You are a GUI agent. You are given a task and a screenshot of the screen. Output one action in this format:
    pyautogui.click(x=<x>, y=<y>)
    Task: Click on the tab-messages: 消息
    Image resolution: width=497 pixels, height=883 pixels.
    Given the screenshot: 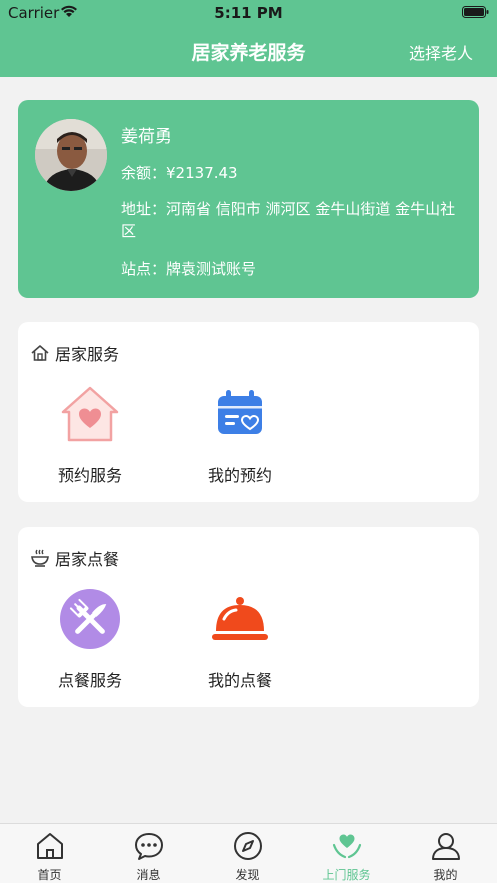 What is the action you would take?
    pyautogui.click(x=148, y=853)
    